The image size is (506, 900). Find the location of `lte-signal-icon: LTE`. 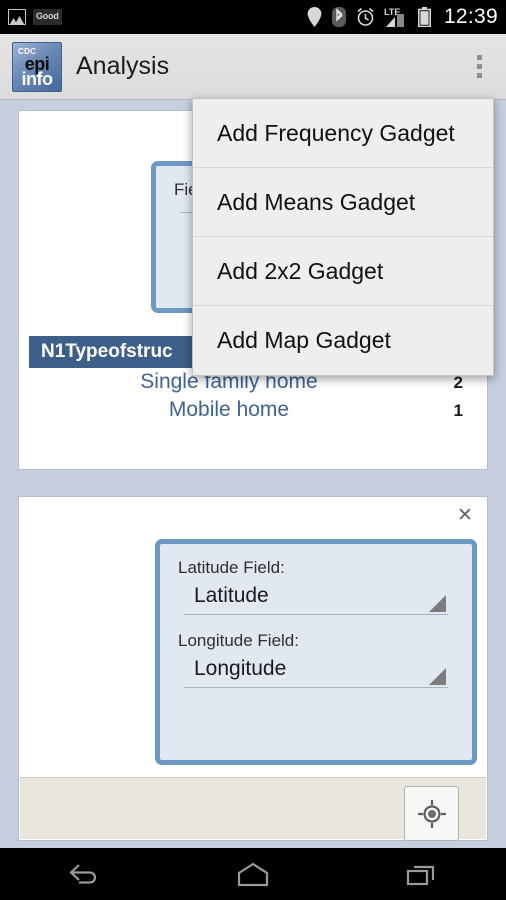

lte-signal-icon: LTE is located at coordinates (394, 17).